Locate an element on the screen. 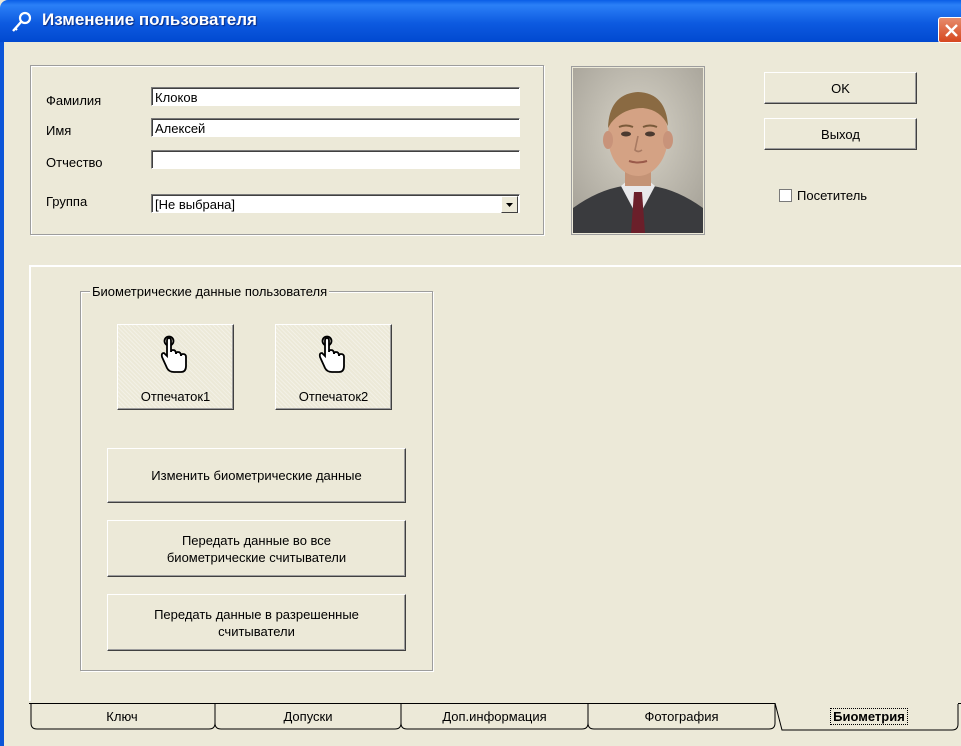  lastname-input is located at coordinates (337, 97).